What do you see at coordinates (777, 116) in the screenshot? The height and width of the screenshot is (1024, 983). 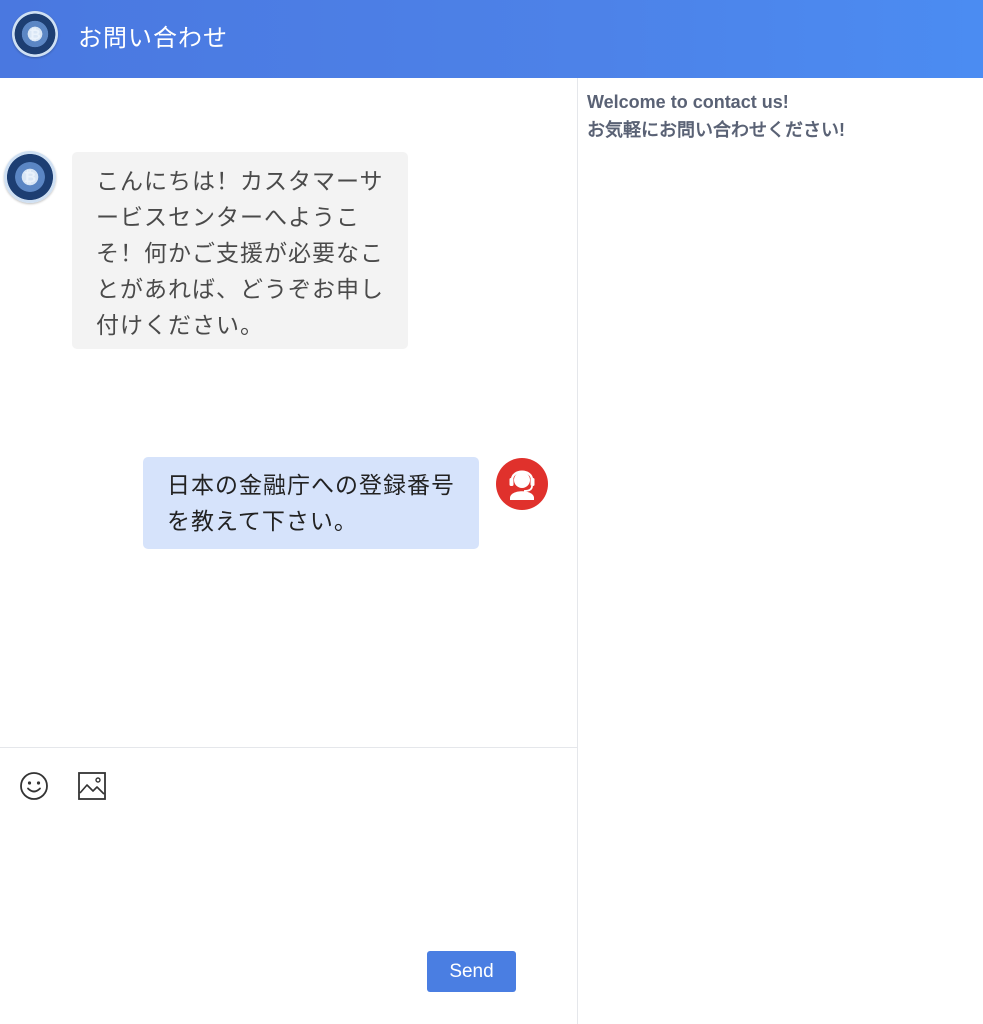 I see `welcome-panel: Welcome to contact us! お気軽にお問い合わせください!` at bounding box center [777, 116].